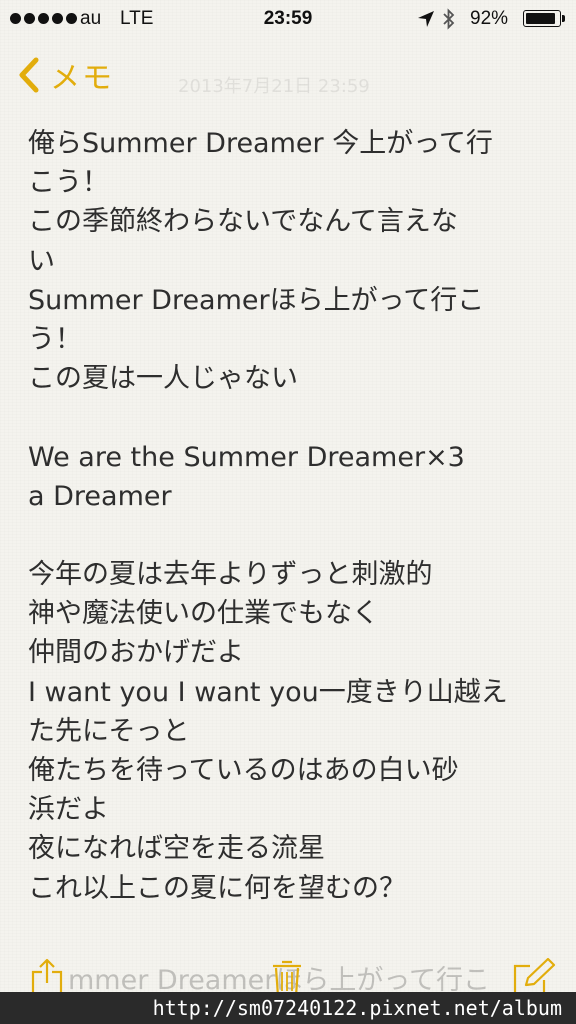  What do you see at coordinates (176, 849) in the screenshot?
I see `note-line: 夜になれば空を走る流星` at bounding box center [176, 849].